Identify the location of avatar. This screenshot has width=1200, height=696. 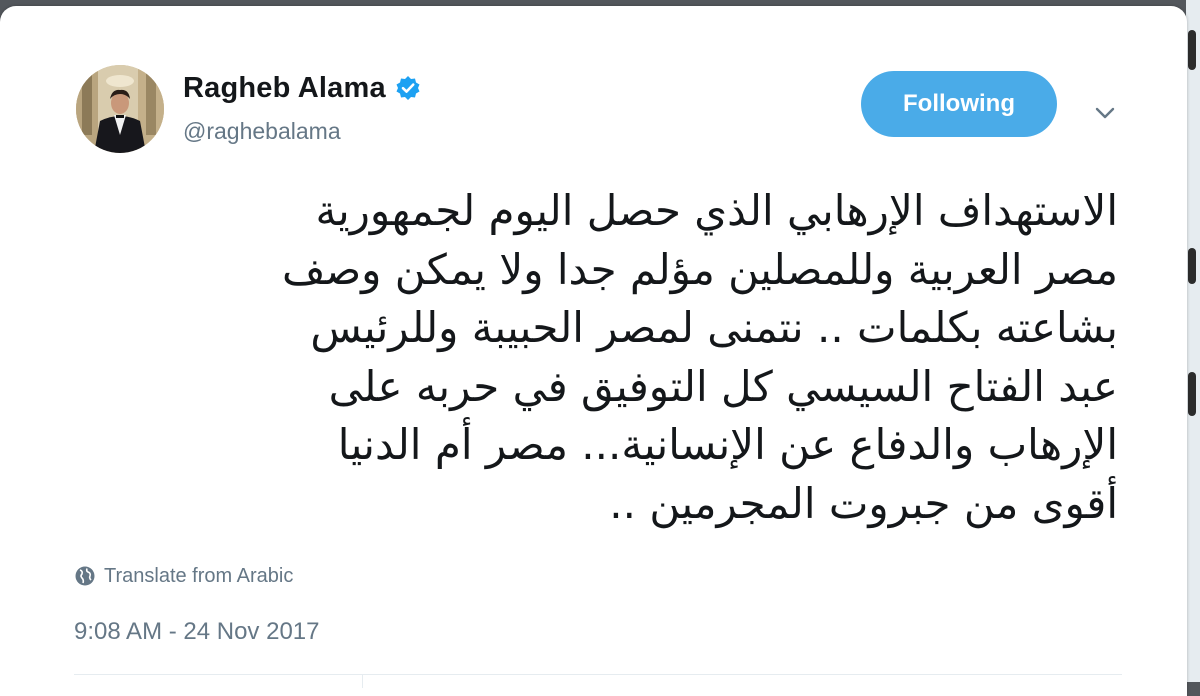
(120, 109).